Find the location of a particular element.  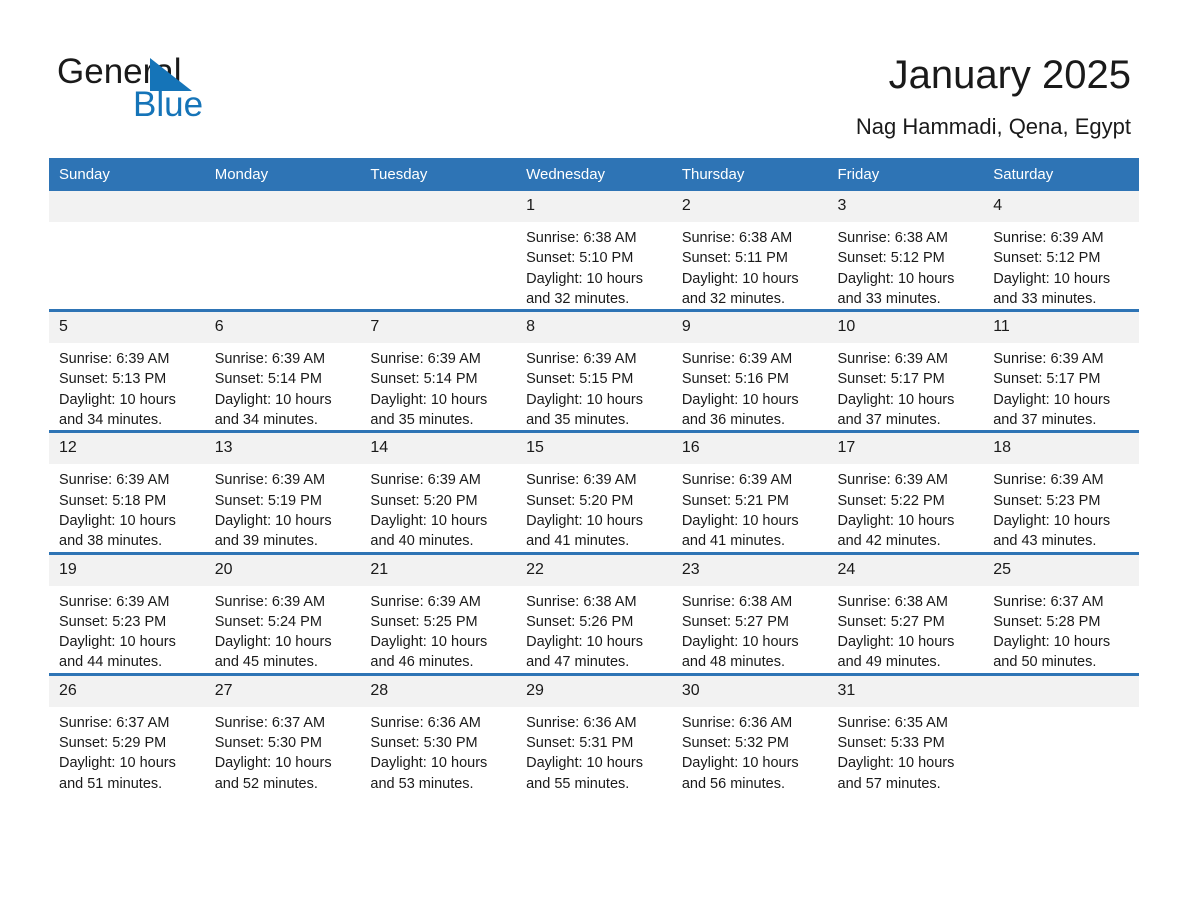

daylight-text-line2: and 42 minutes. is located at coordinates (889, 541).